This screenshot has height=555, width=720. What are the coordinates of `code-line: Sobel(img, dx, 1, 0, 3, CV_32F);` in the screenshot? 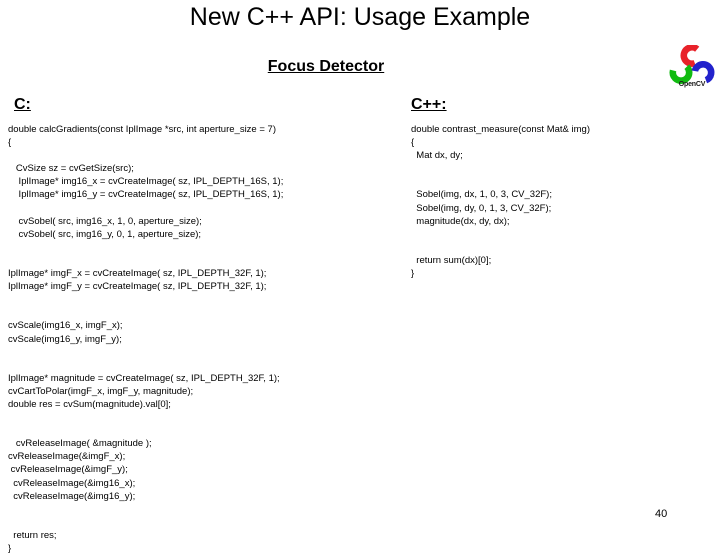 It's located at (481, 195).